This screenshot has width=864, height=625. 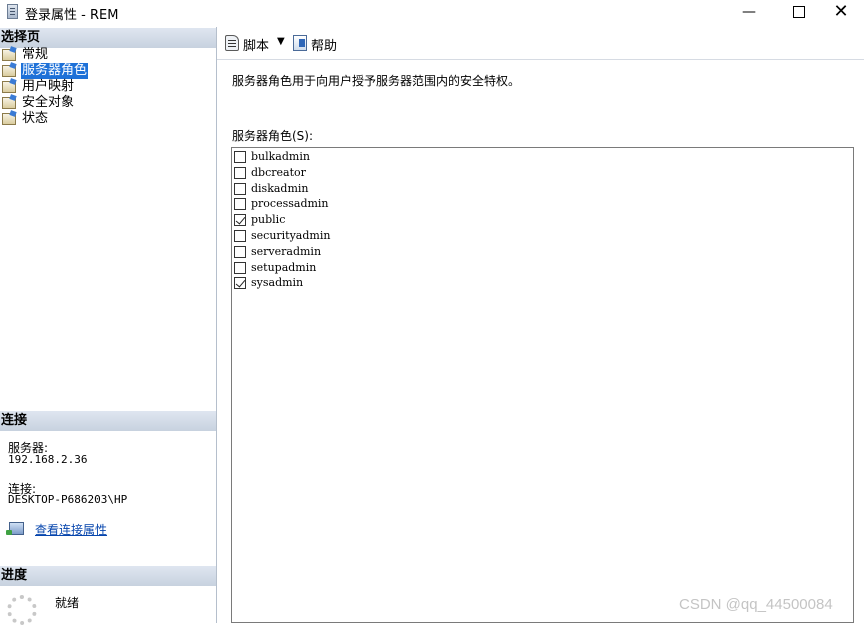 What do you see at coordinates (108, 576) in the screenshot?
I see `progress-header: 进度` at bounding box center [108, 576].